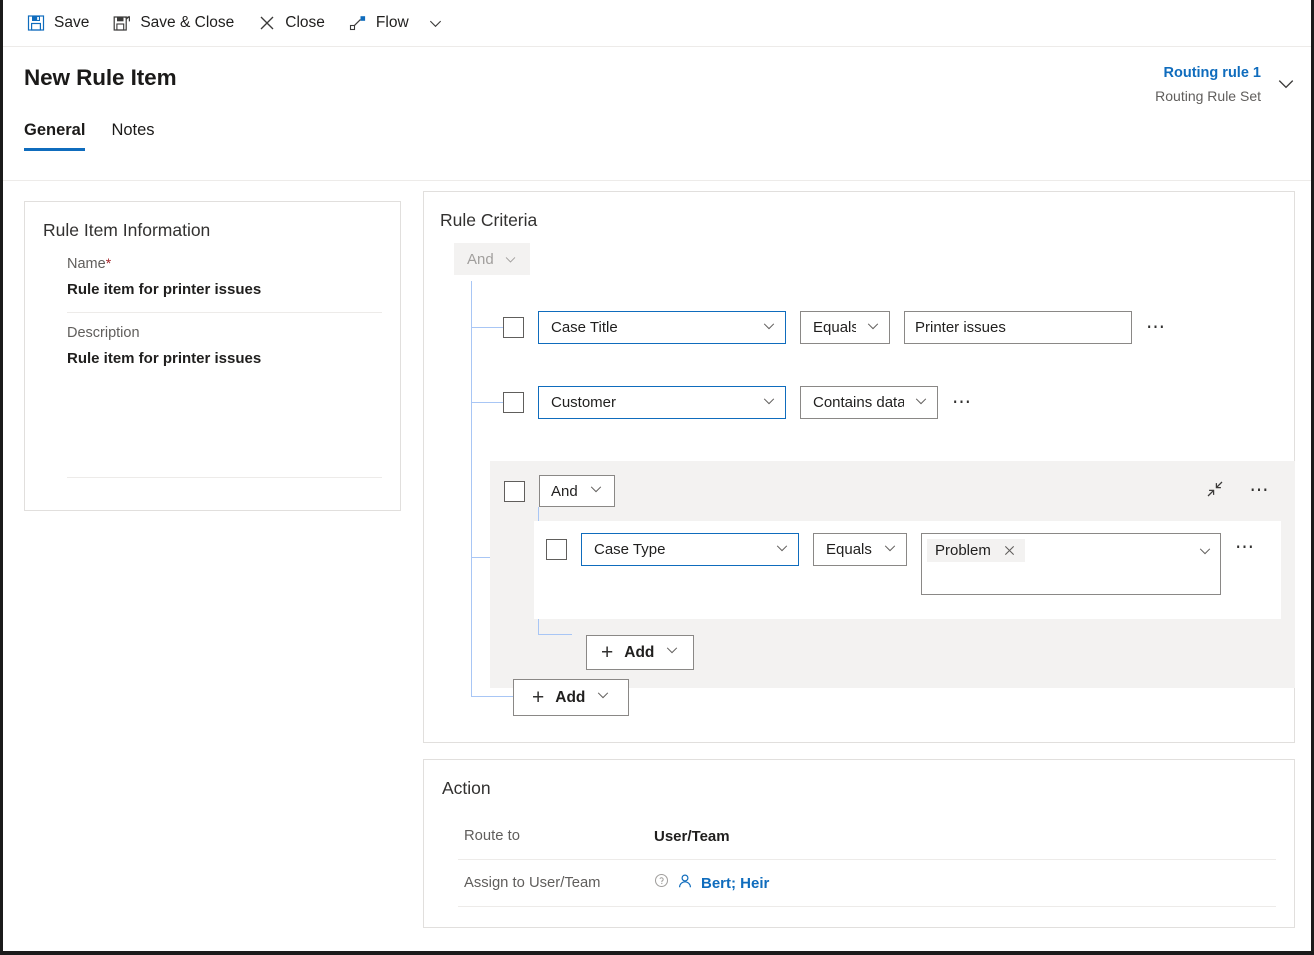  I want to click on condition-row-2: Customer Contains data ⋯, so click(738, 402).